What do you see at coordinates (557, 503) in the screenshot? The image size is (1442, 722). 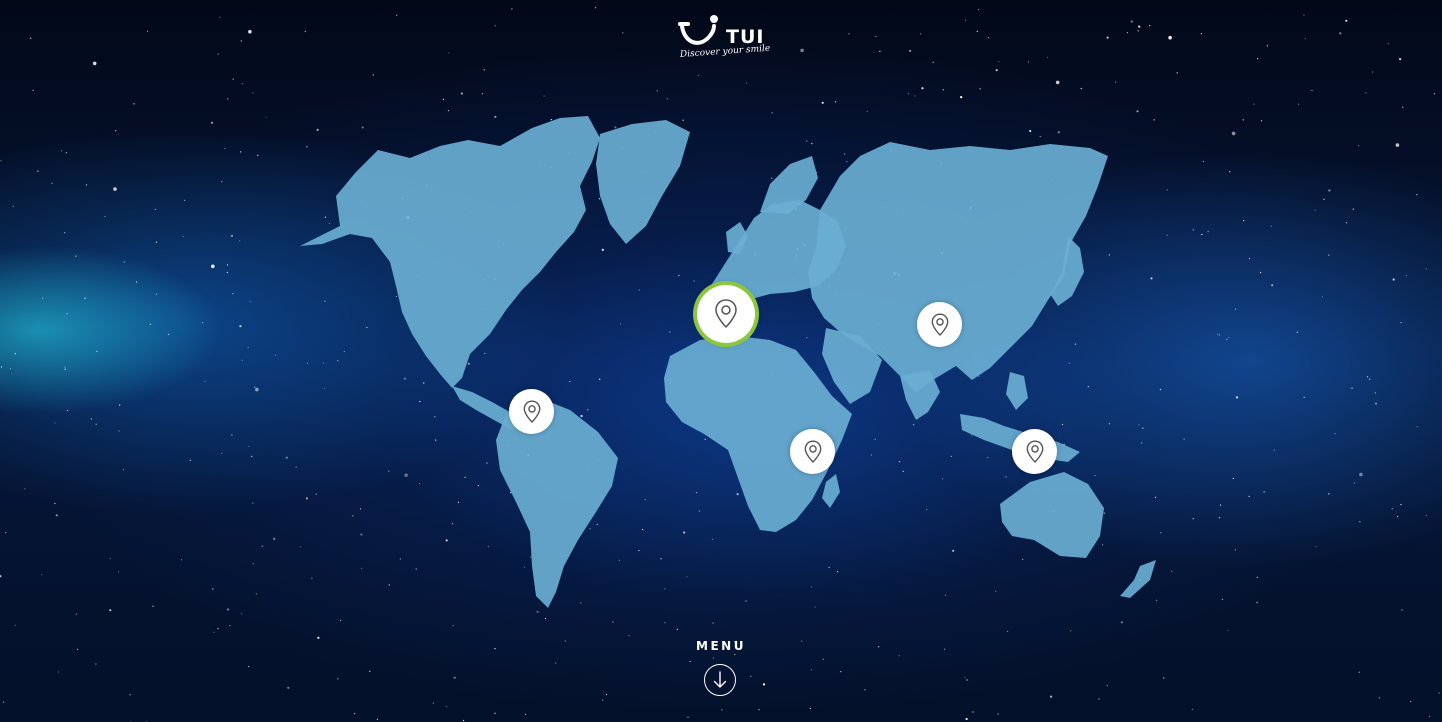 I see `south-america` at bounding box center [557, 503].